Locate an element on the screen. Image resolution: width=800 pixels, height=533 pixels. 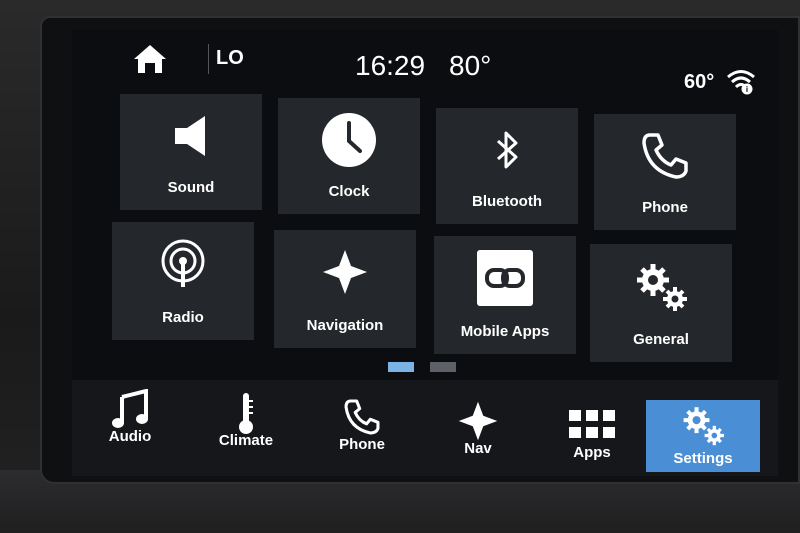
tile-bluetooth: Bluetooth is located at coordinates (507, 166).